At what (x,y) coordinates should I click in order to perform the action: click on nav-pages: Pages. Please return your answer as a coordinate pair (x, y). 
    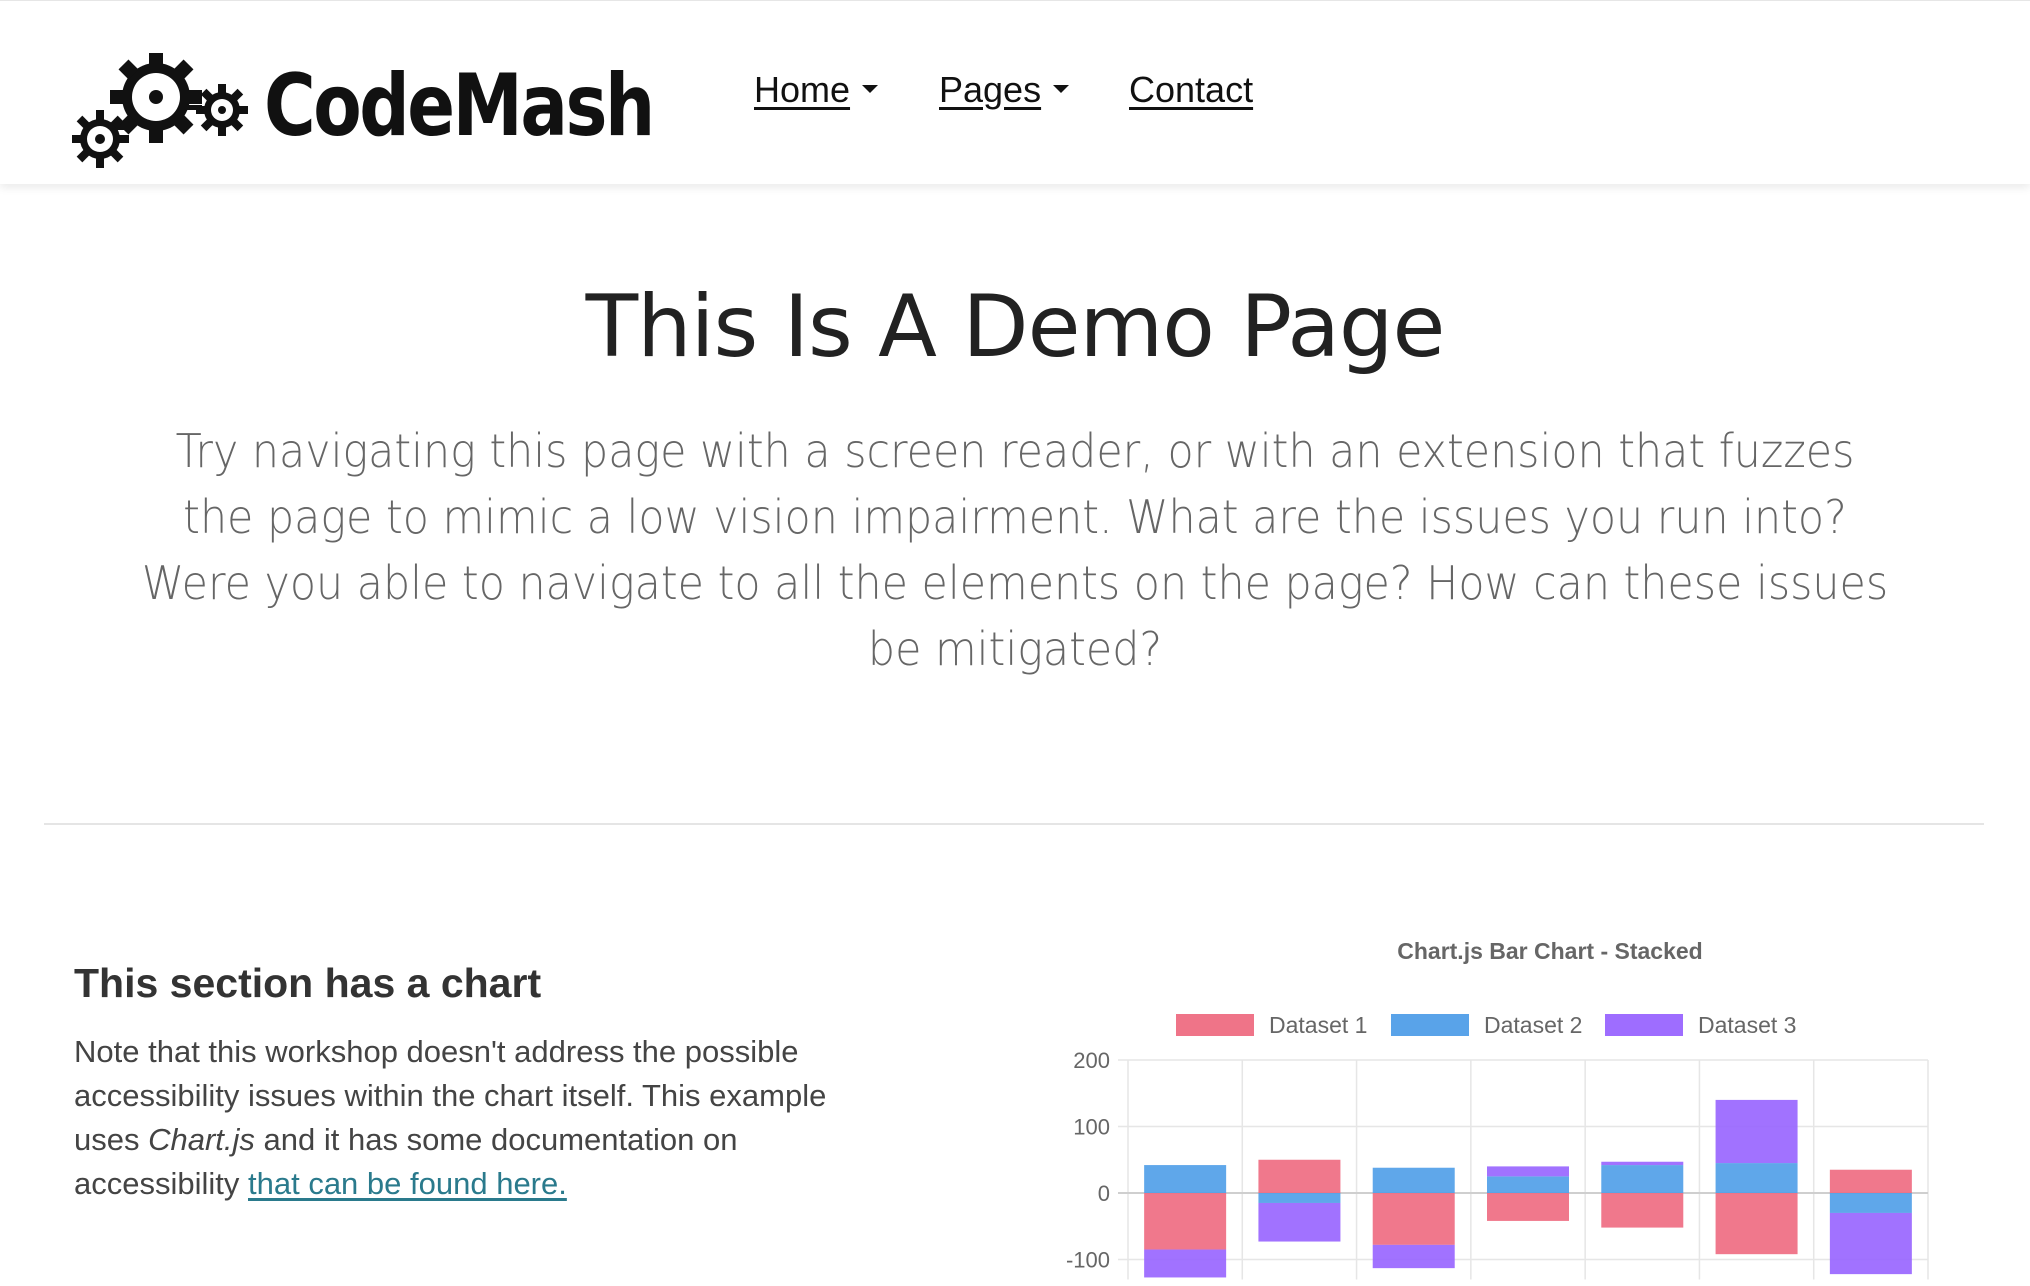
    Looking at the image, I should click on (1004, 90).